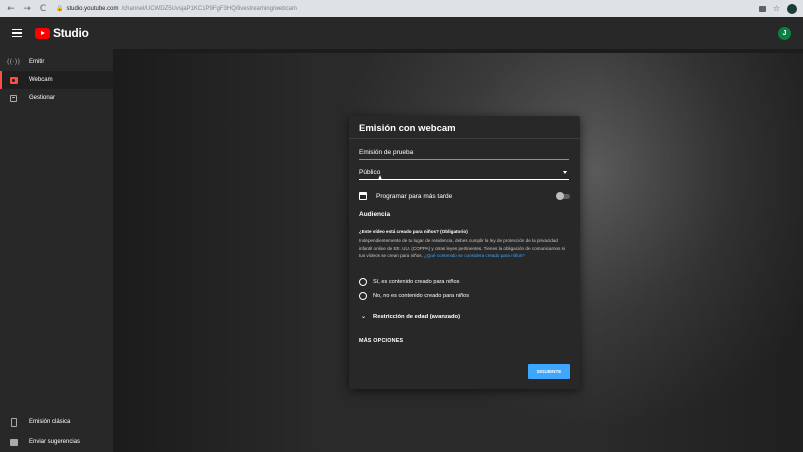 The width and height of the screenshot is (803, 452). Describe the element at coordinates (56, 62) in the screenshot. I see `sidebar-item-emitir: ((·)) Emitir` at that location.